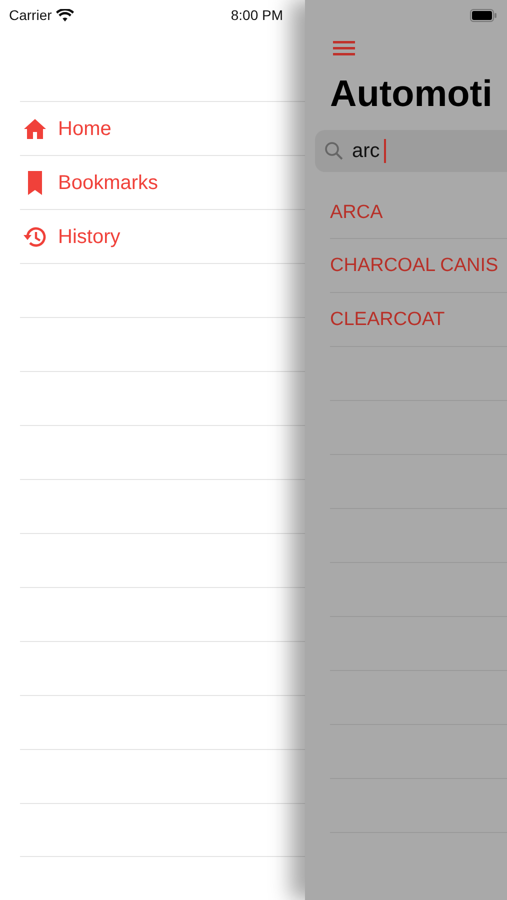 This screenshot has width=507, height=900. Describe the element at coordinates (89, 237) in the screenshot. I see `menu-item: History` at that location.